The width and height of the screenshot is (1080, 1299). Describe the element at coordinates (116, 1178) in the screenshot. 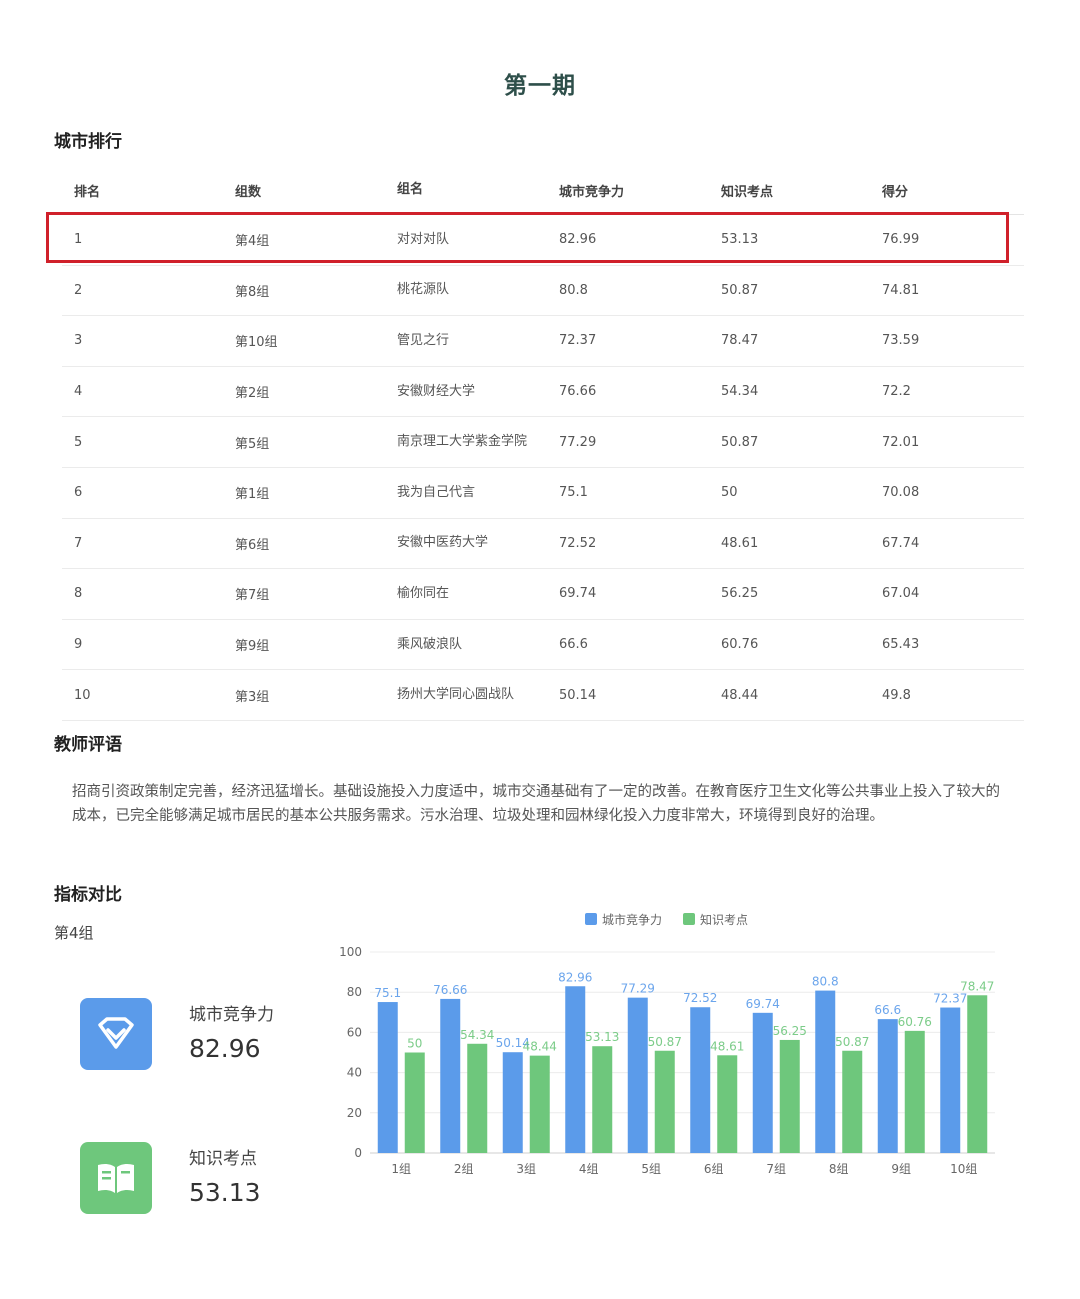

I see `book-icon` at that location.